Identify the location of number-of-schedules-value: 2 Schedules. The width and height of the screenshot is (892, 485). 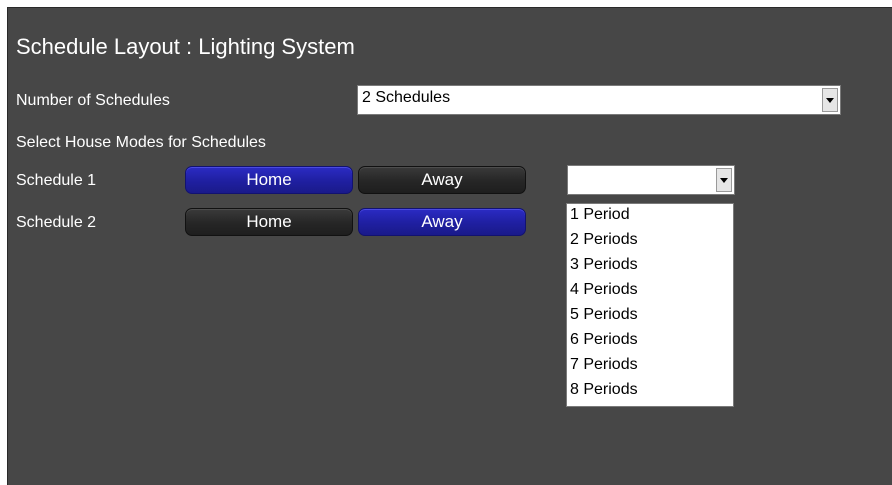
(406, 97).